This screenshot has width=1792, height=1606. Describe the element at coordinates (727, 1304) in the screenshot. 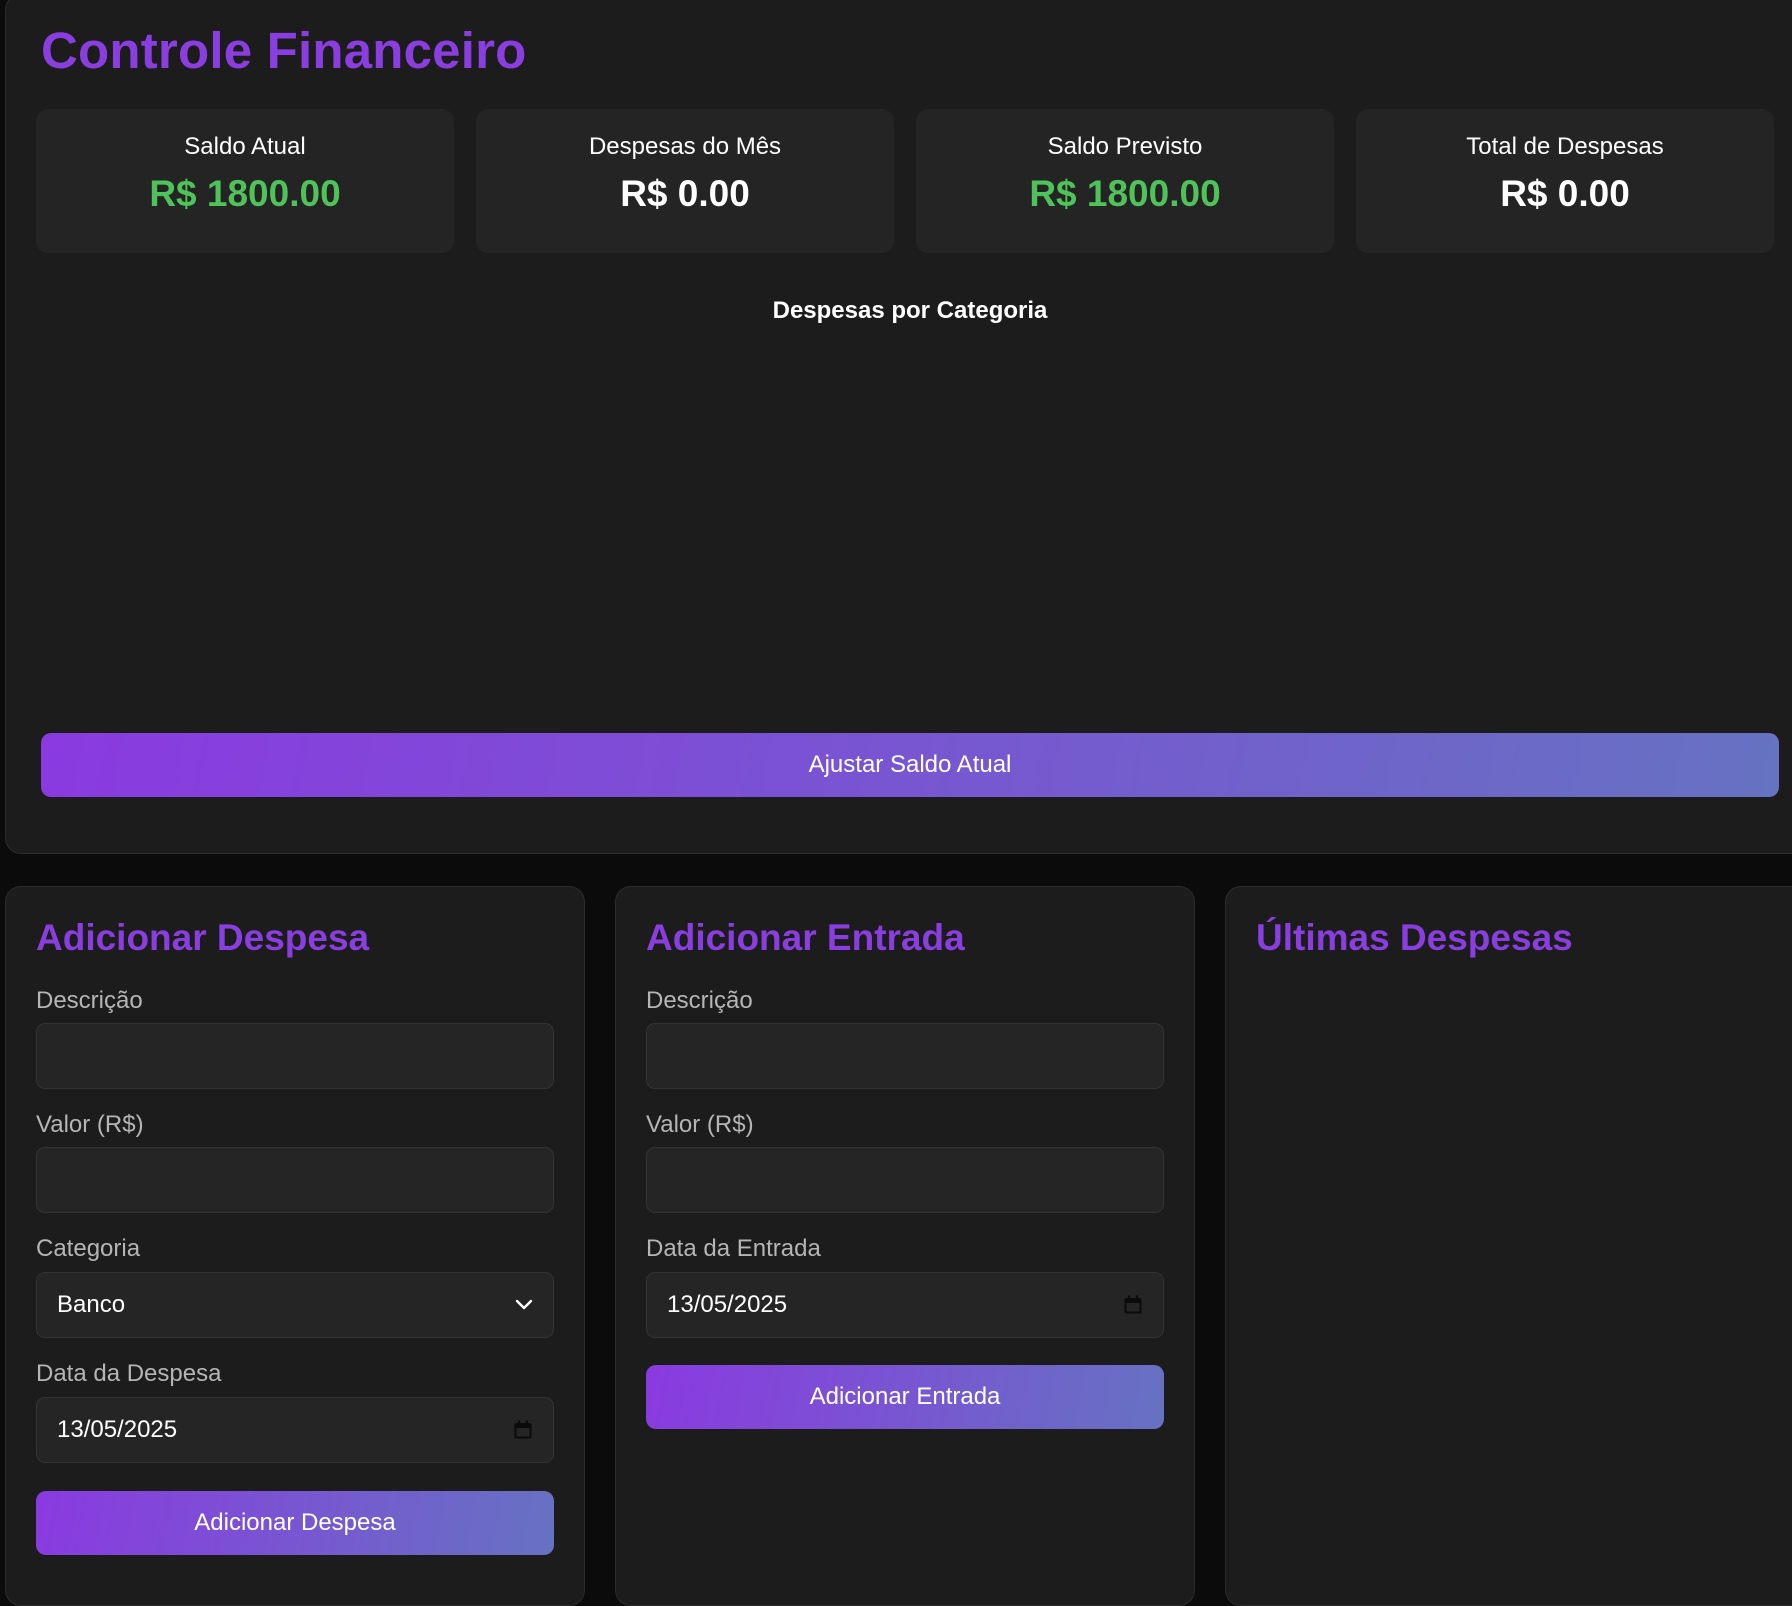

I see `income-date-value: 13/05/2025` at that location.